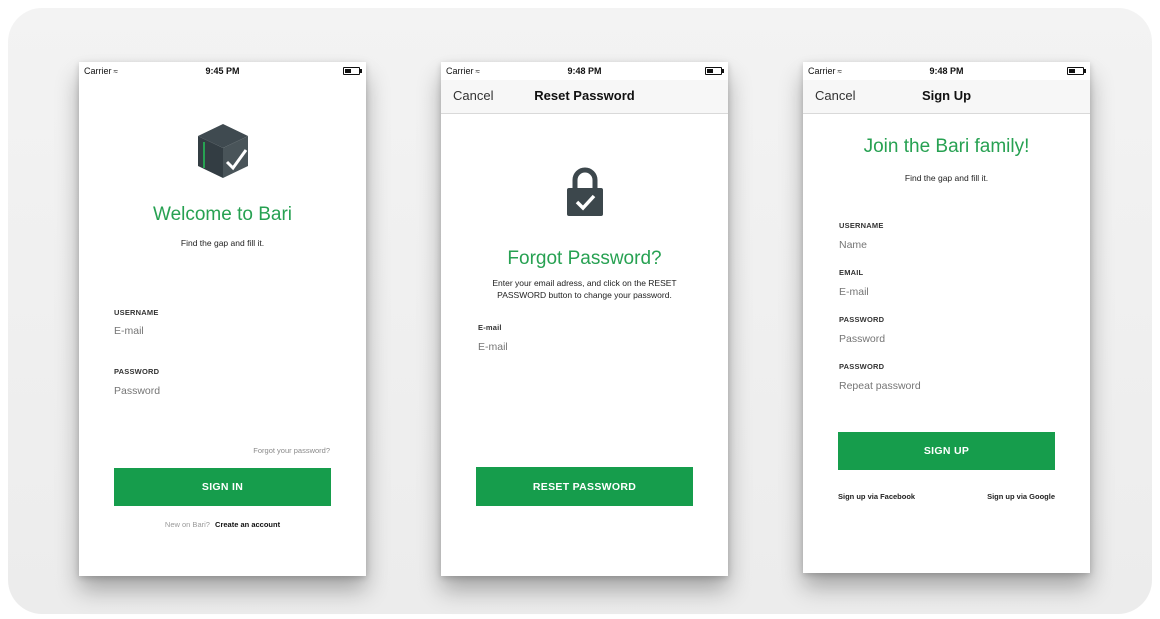 Image resolution: width=1160 pixels, height=619 pixels. I want to click on lock-check-icon, so click(585, 191).